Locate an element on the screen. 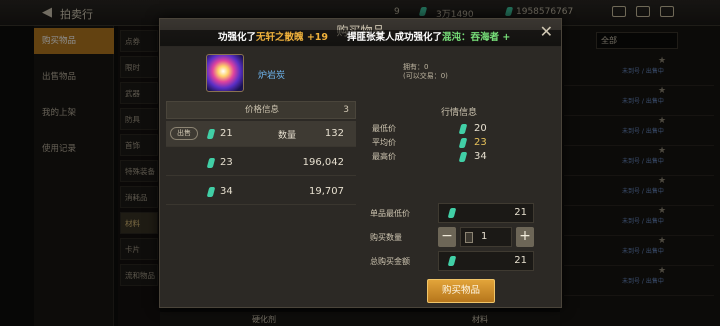 The width and height of the screenshot is (720, 326). max-price-stat: 最高价 34 is located at coordinates (429, 156).